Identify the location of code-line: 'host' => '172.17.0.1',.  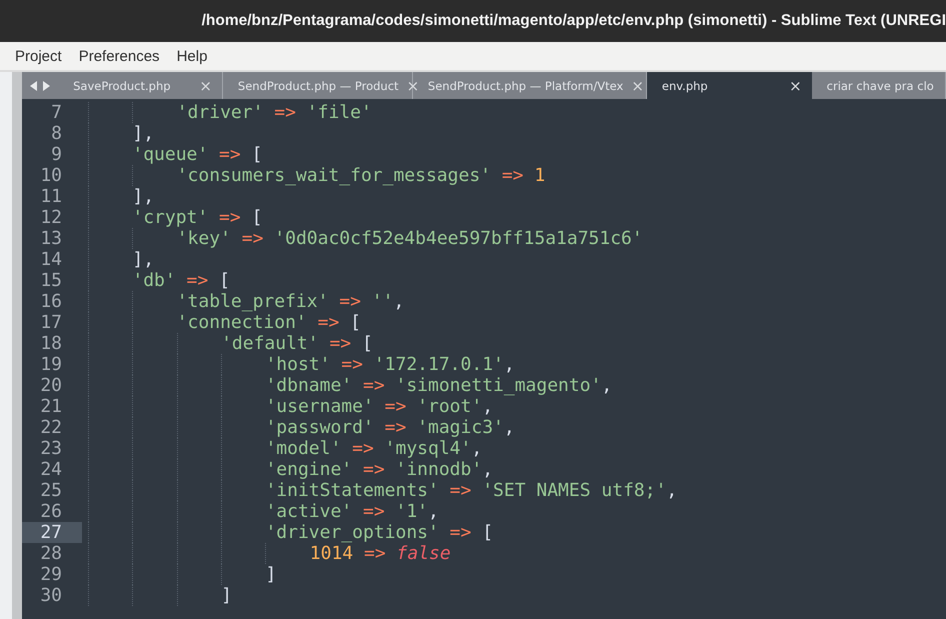
(298, 364).